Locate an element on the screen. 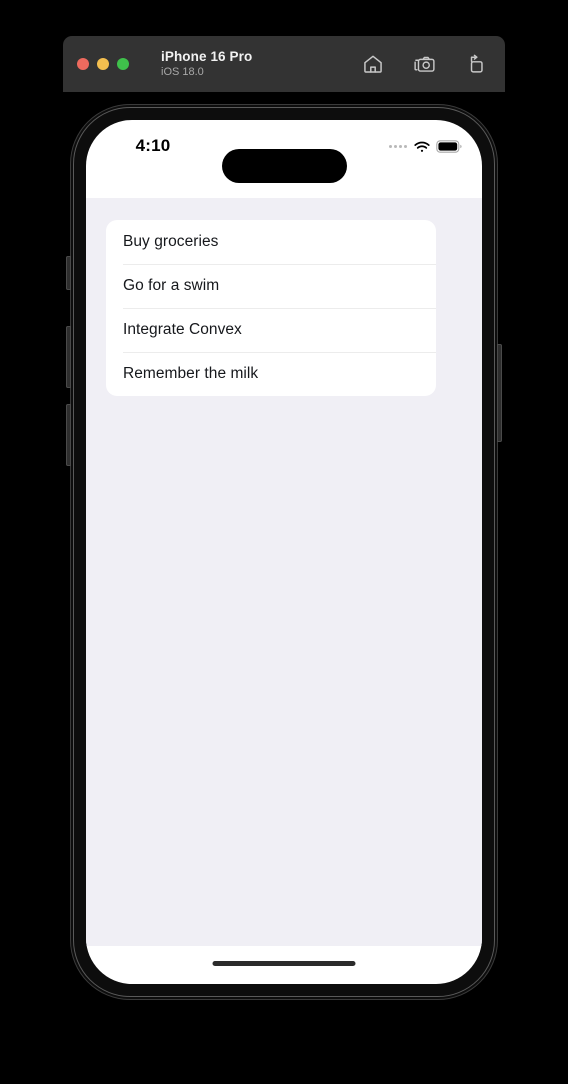 Image resolution: width=568 pixels, height=1084 pixels. list-item: Buy groceries is located at coordinates (271, 242).